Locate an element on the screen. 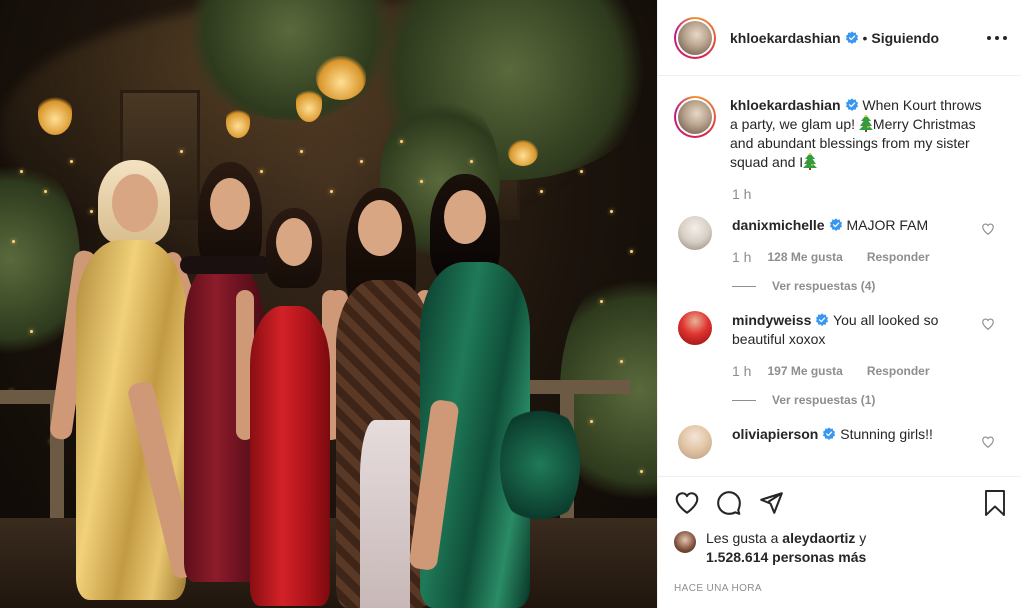 The height and width of the screenshot is (608, 1021). commenter-username: mindyweiss is located at coordinates (771, 320).